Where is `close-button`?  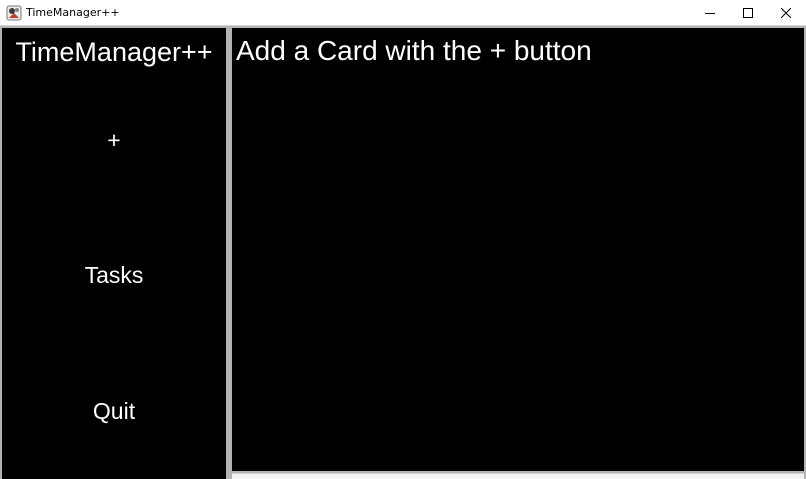 close-button is located at coordinates (786, 13).